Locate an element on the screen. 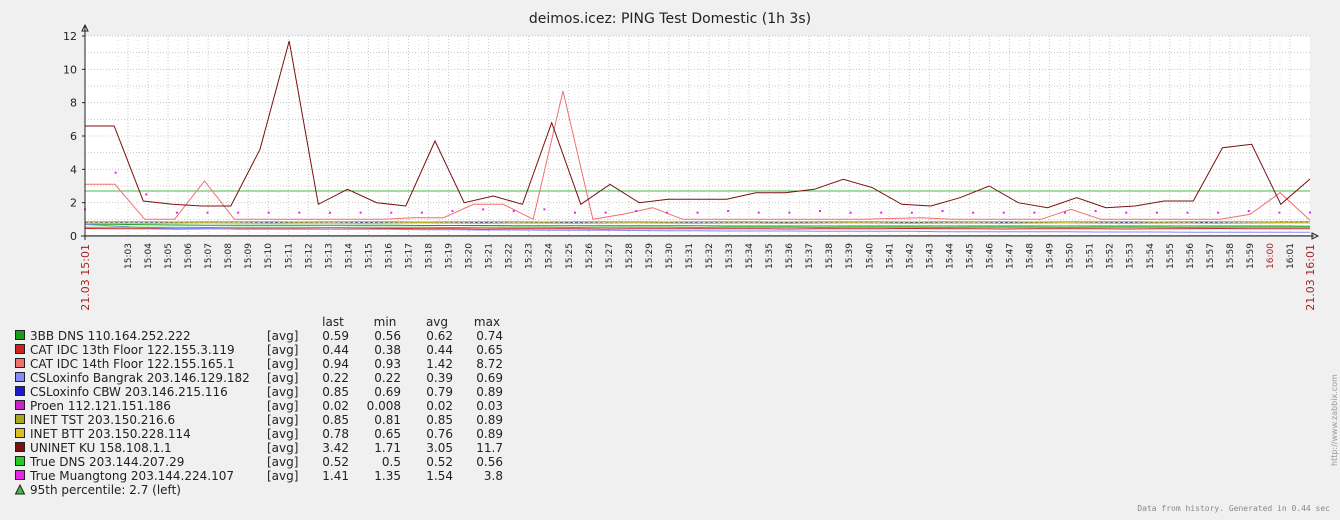  legend-min-value: 0.93 is located at coordinates (387, 364).